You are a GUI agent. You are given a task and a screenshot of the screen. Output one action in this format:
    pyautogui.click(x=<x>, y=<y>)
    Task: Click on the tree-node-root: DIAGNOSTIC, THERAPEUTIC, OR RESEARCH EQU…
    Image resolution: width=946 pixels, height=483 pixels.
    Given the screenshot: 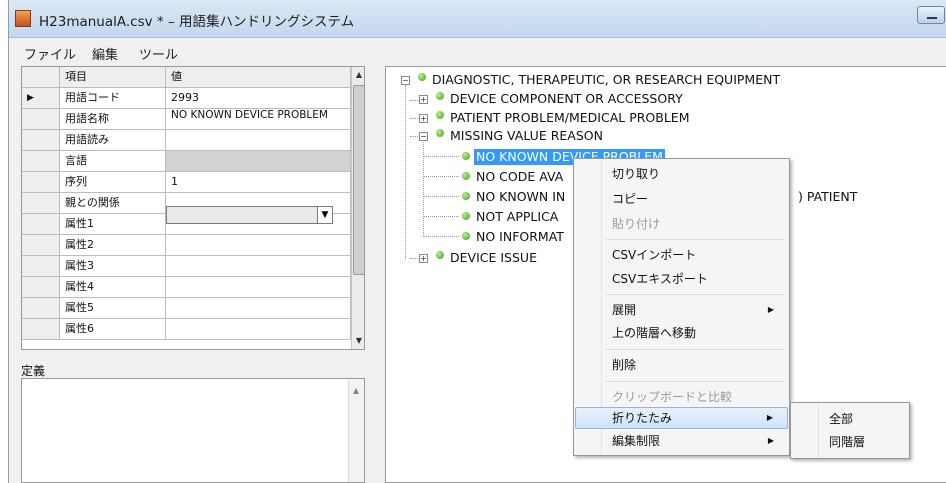 What is the action you would take?
    pyautogui.click(x=606, y=80)
    